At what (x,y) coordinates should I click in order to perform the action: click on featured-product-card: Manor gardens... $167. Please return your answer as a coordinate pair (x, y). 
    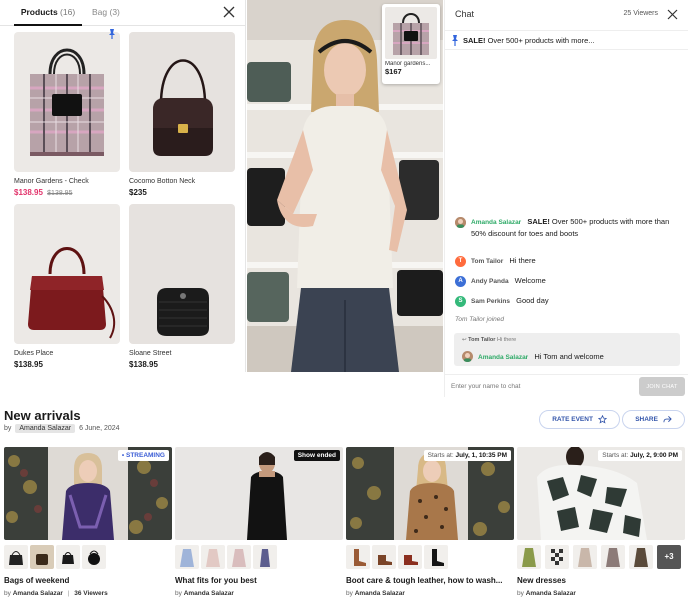
    Looking at the image, I should click on (411, 44).